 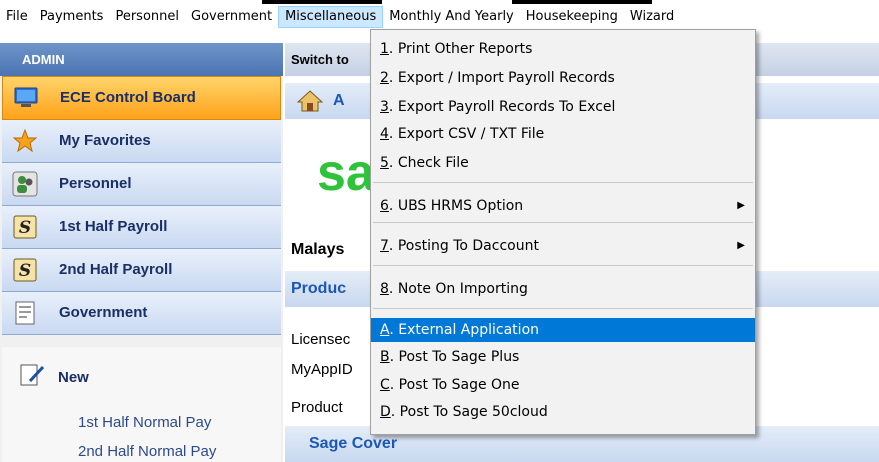 What do you see at coordinates (141, 184) in the screenshot?
I see `sidebar-item-personnel: Personnel` at bounding box center [141, 184].